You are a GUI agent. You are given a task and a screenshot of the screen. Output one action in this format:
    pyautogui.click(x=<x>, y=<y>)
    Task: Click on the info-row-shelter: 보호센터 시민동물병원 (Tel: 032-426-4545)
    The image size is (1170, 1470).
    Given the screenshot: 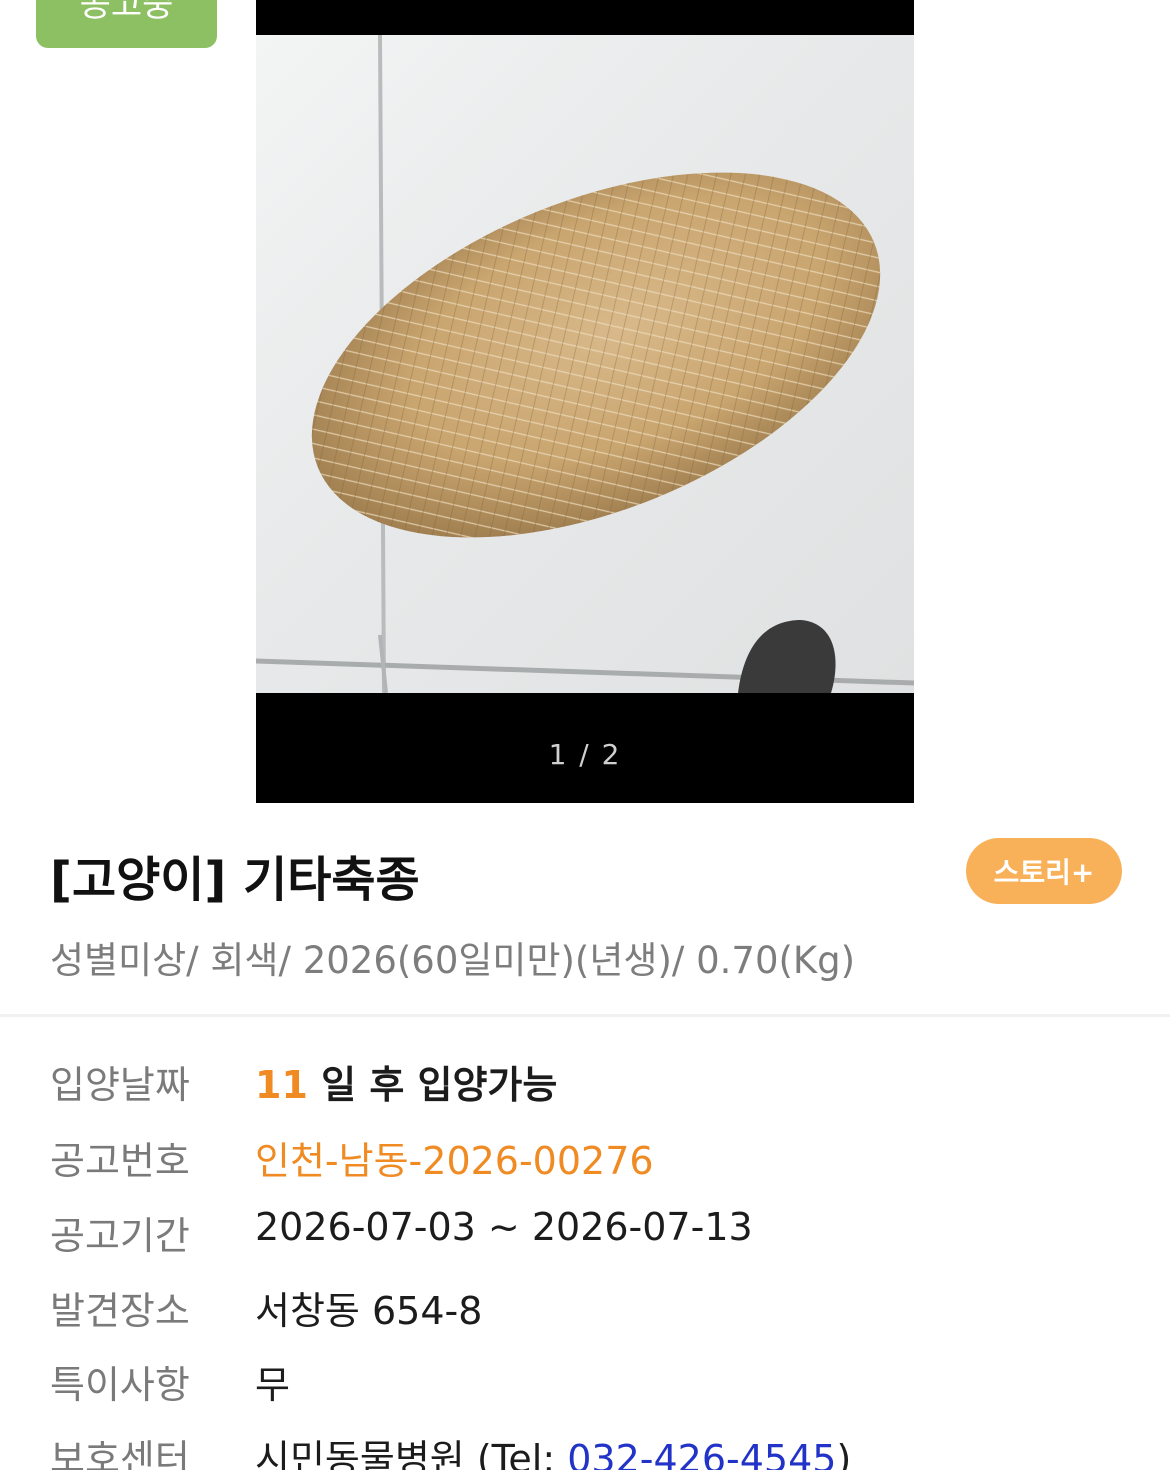 What is the action you would take?
    pyautogui.click(x=600, y=1449)
    